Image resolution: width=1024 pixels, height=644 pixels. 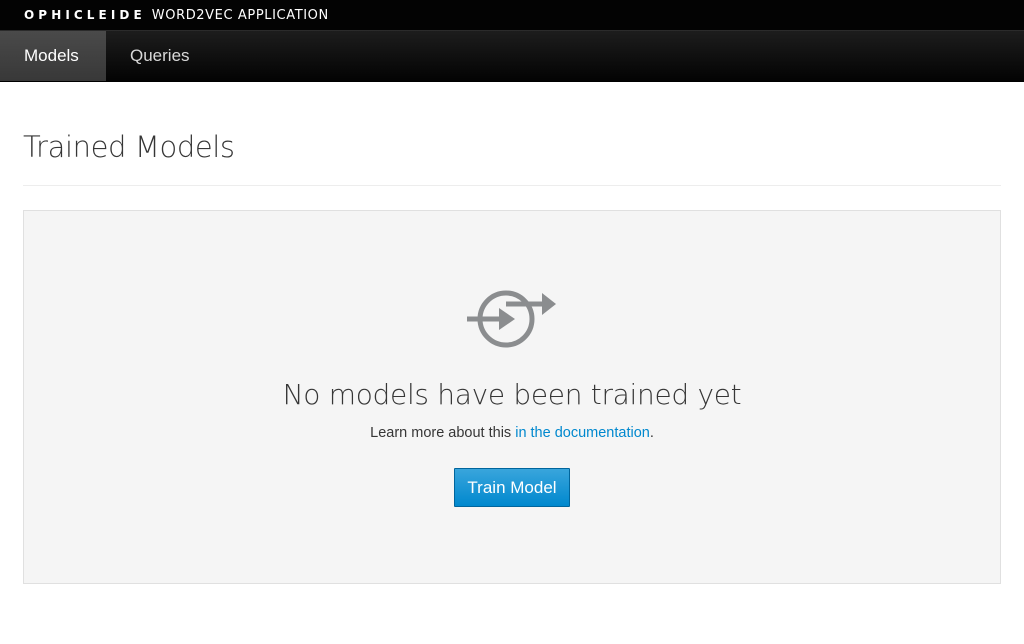 What do you see at coordinates (512, 15) in the screenshot?
I see `masthead: OPHICLEIDE WORD2VEC APPLICATION` at bounding box center [512, 15].